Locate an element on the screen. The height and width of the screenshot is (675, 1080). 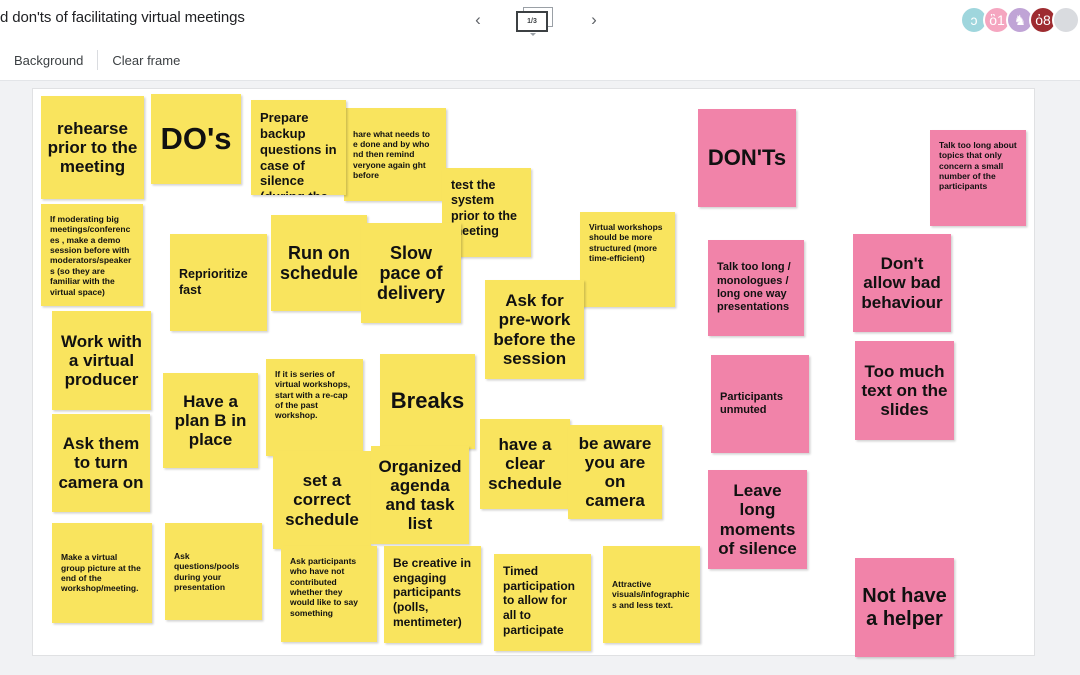
avatar-glyph-icon: ɔ is located at coordinates (974, 20).